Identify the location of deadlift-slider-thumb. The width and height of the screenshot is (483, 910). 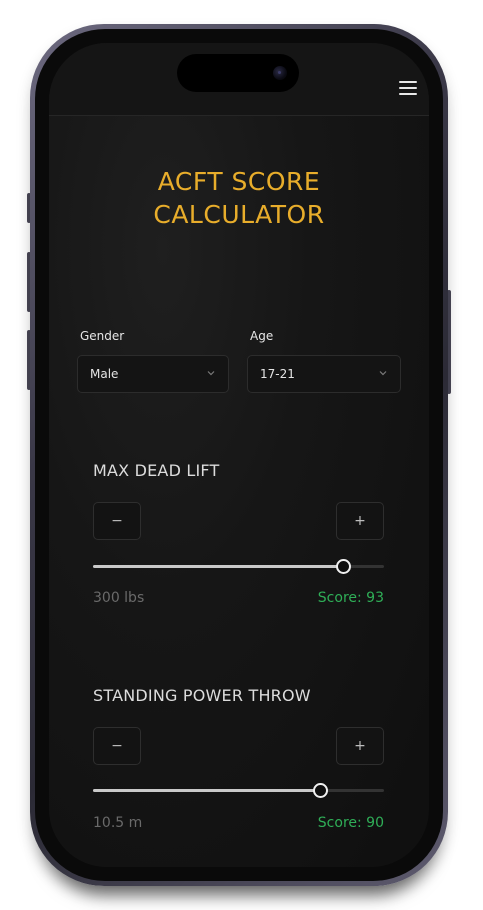
(344, 566).